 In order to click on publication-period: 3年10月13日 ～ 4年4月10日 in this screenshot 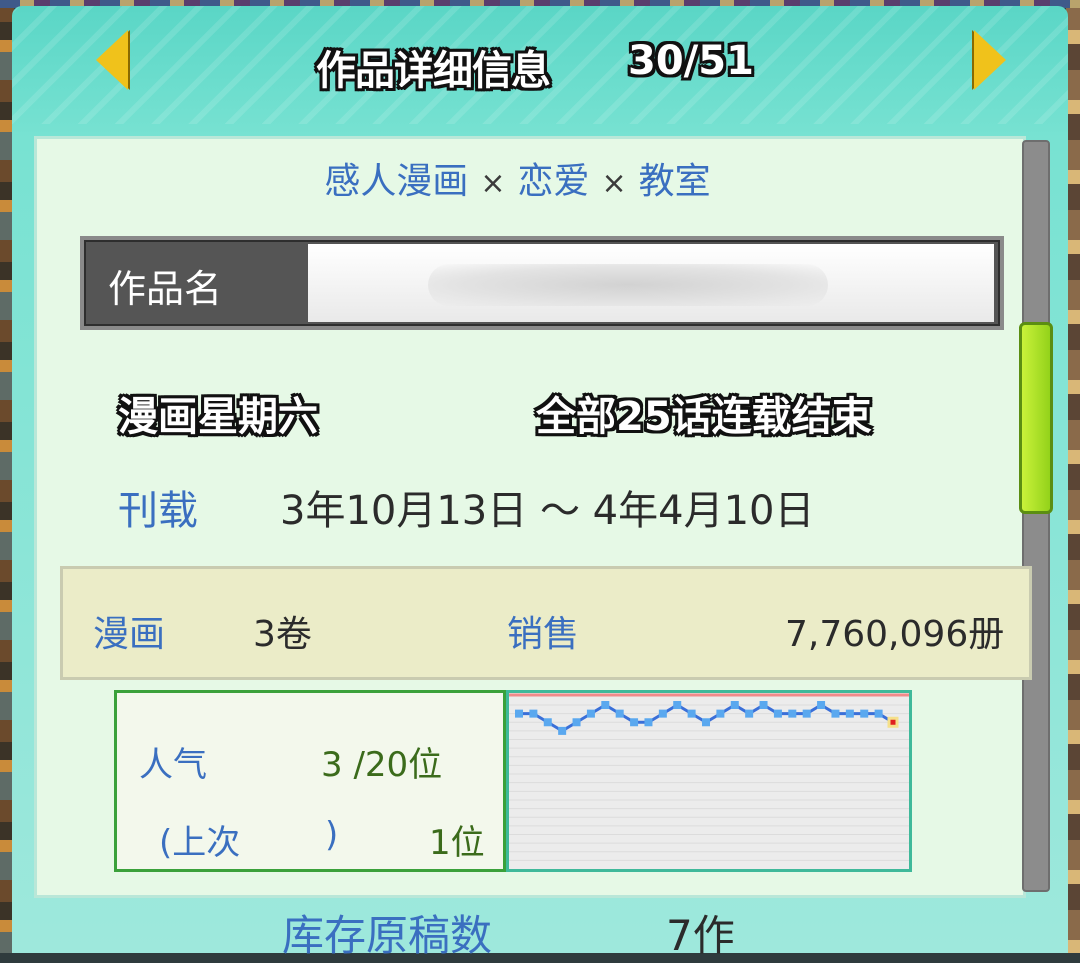, I will do `click(547, 511)`.